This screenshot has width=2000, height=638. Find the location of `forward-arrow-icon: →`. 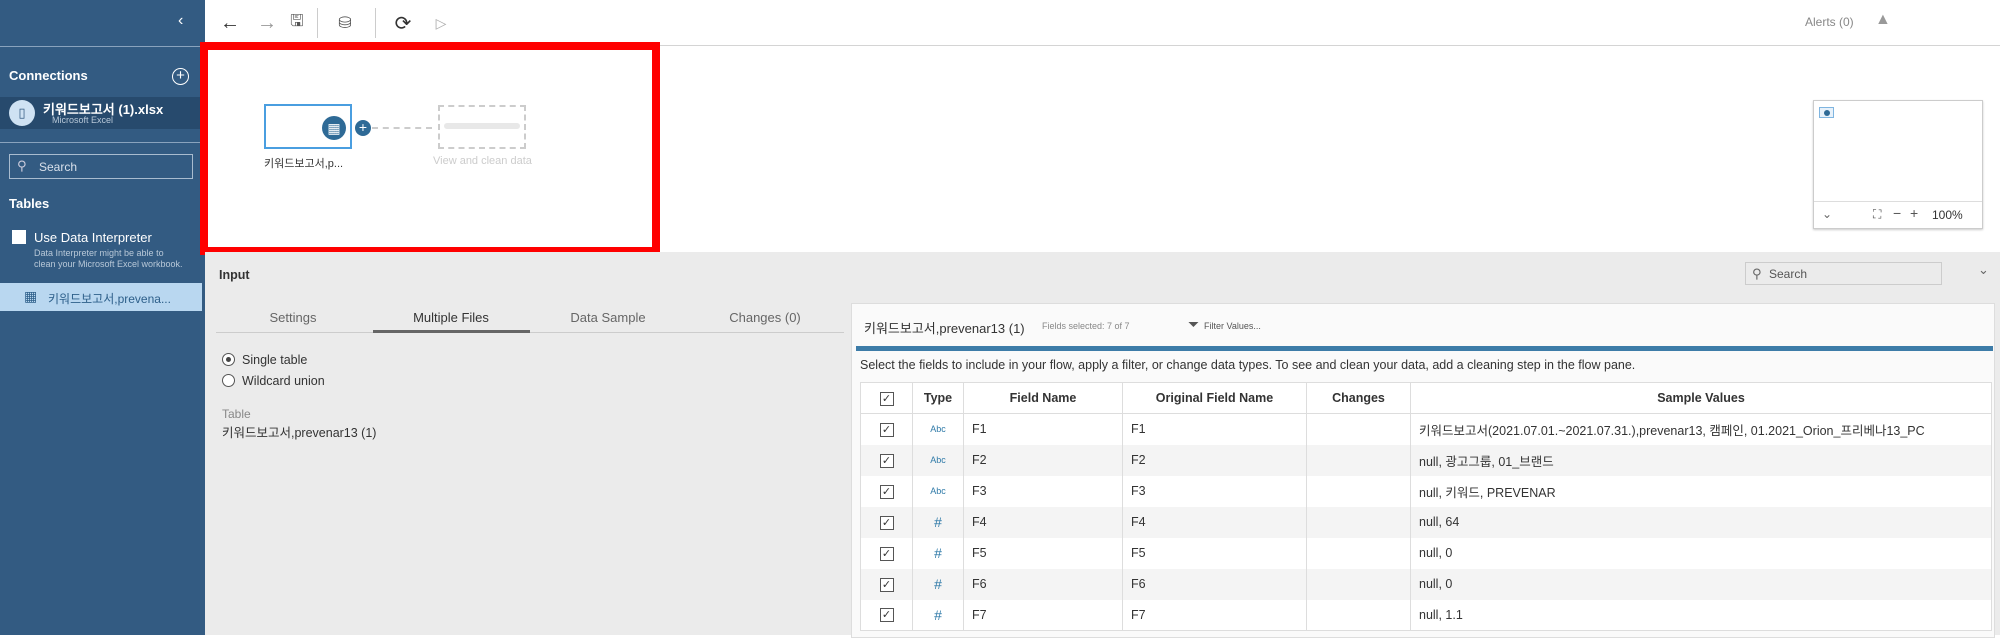

forward-arrow-icon: → is located at coordinates (267, 23).